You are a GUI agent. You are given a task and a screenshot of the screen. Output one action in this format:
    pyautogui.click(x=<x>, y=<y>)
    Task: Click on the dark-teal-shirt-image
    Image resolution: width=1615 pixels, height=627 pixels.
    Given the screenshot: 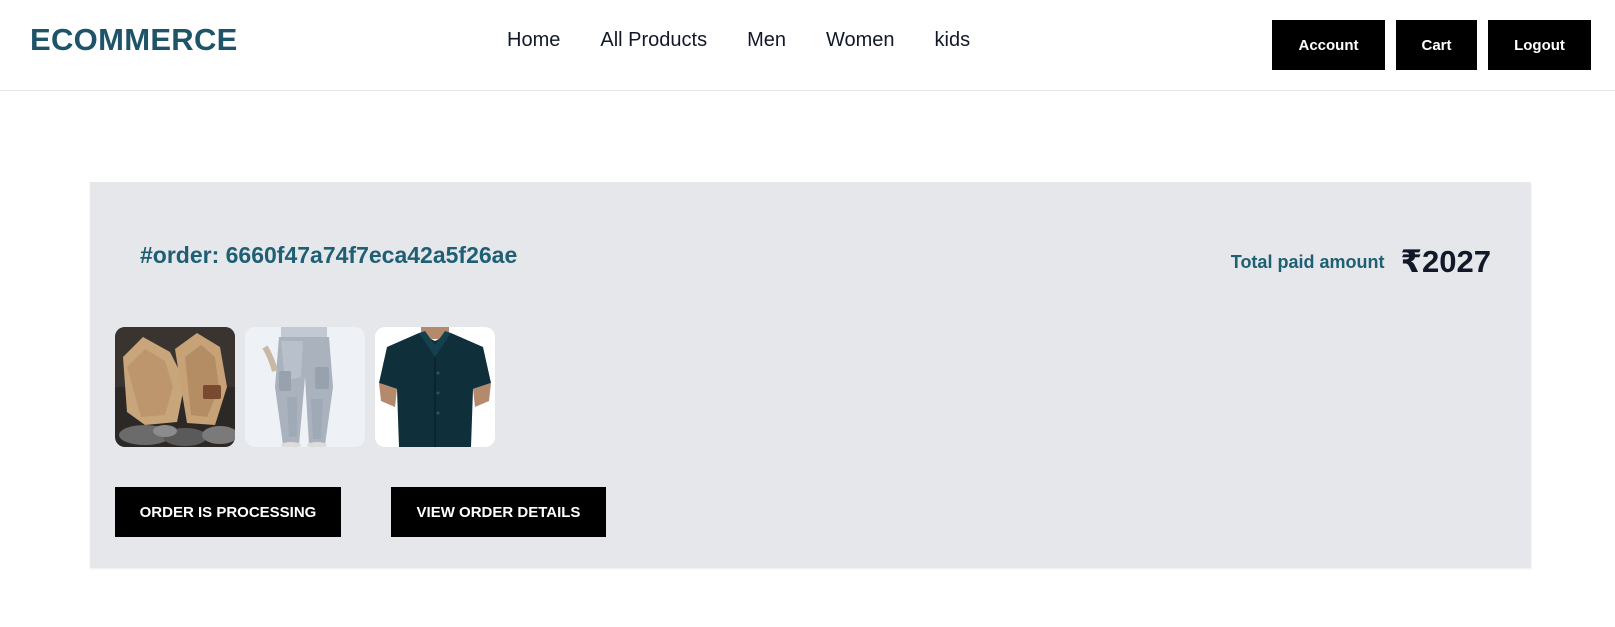 What is the action you would take?
    pyautogui.click(x=435, y=387)
    